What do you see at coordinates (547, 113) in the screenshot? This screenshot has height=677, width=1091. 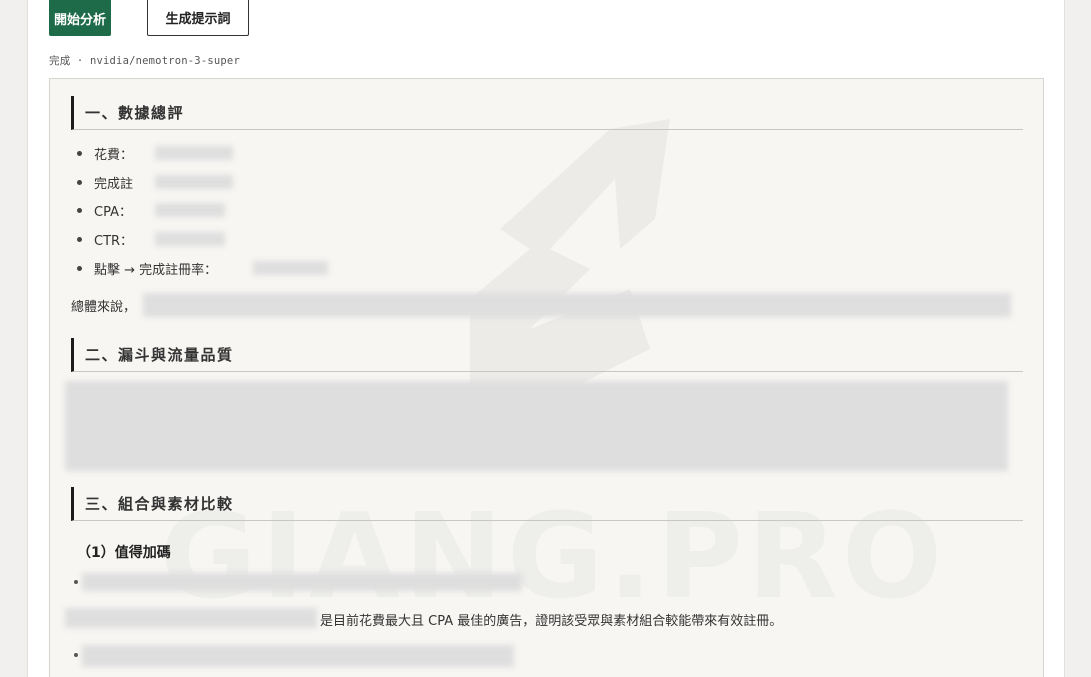 I see `section-heading-summary: 一、數據總評` at bounding box center [547, 113].